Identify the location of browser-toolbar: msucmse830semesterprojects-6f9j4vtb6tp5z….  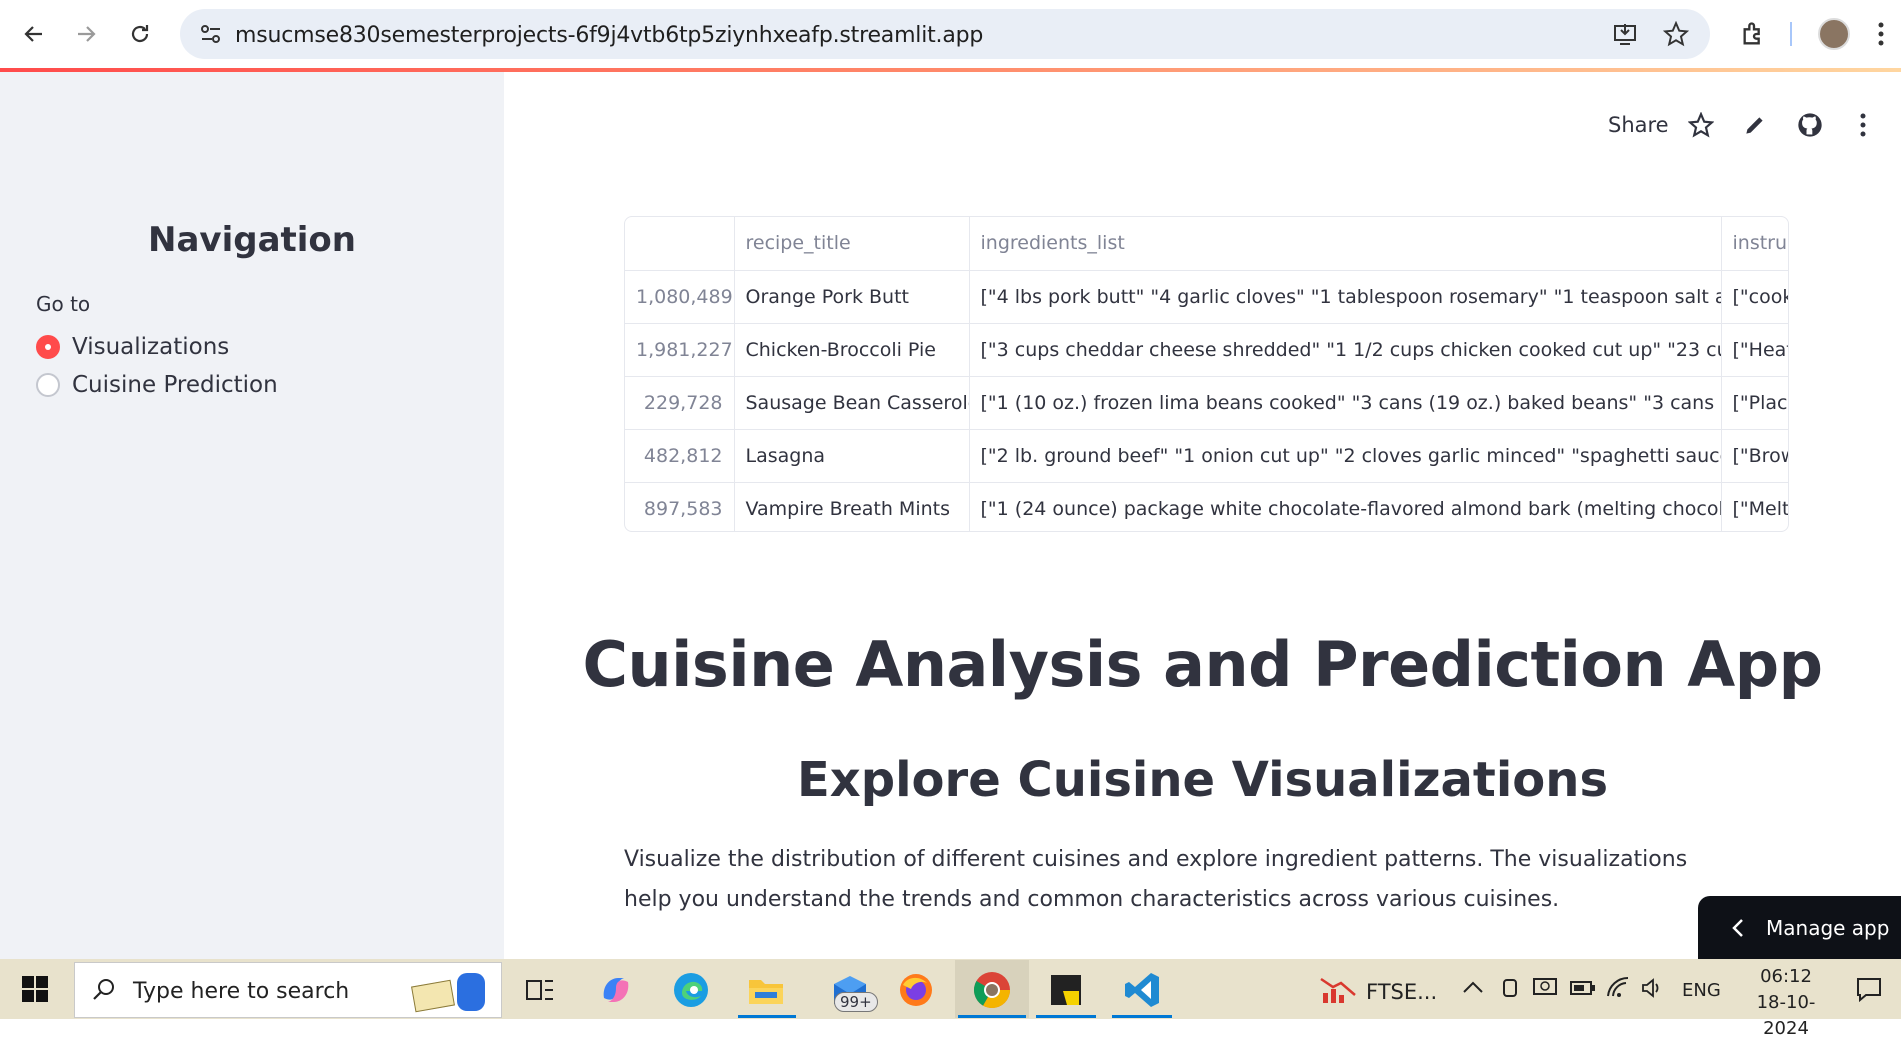
(950, 35).